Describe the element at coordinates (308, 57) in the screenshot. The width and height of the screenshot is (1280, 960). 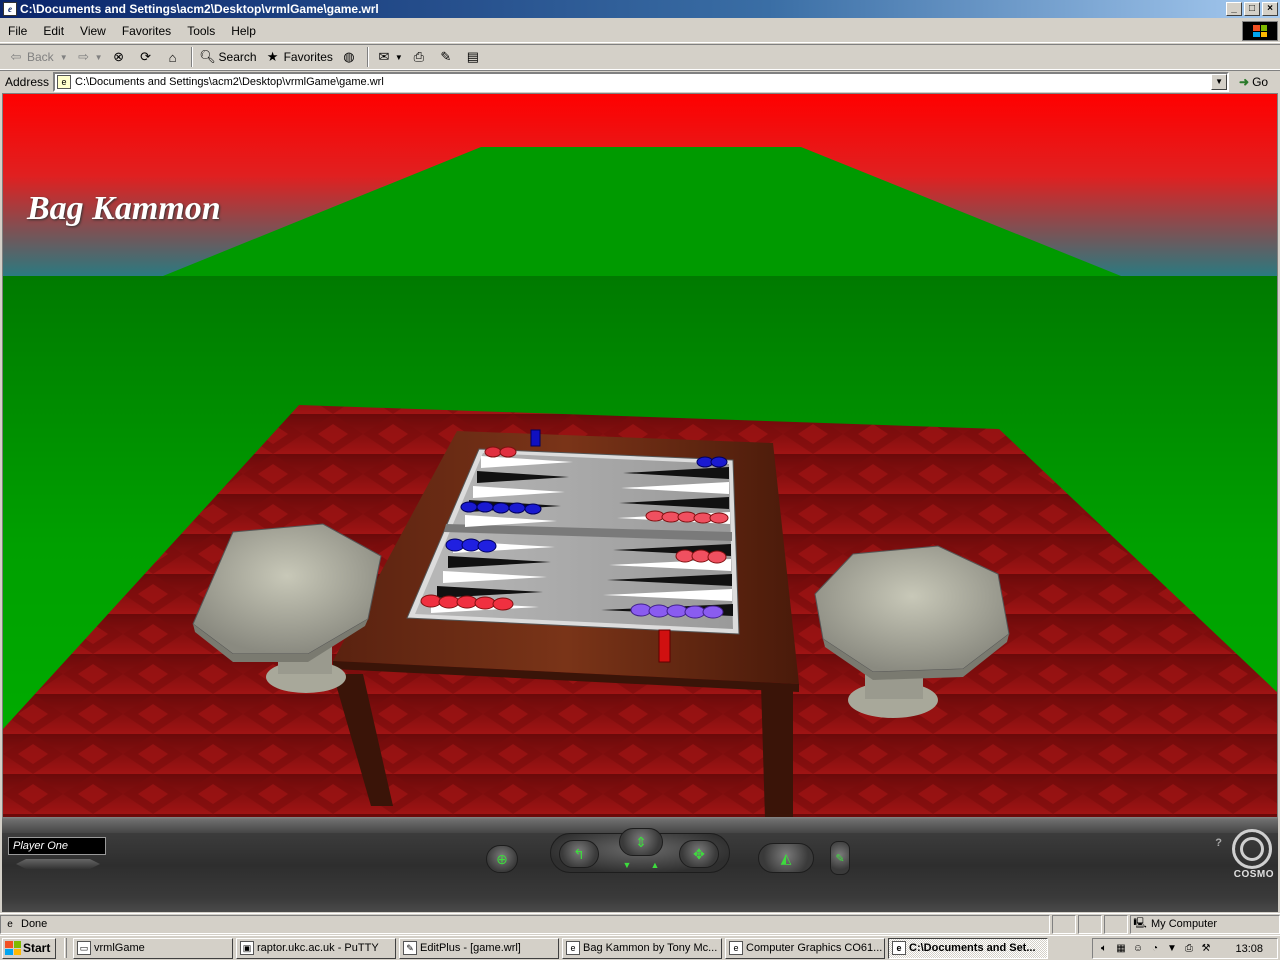
I see `favorites-label: Favorites` at that location.